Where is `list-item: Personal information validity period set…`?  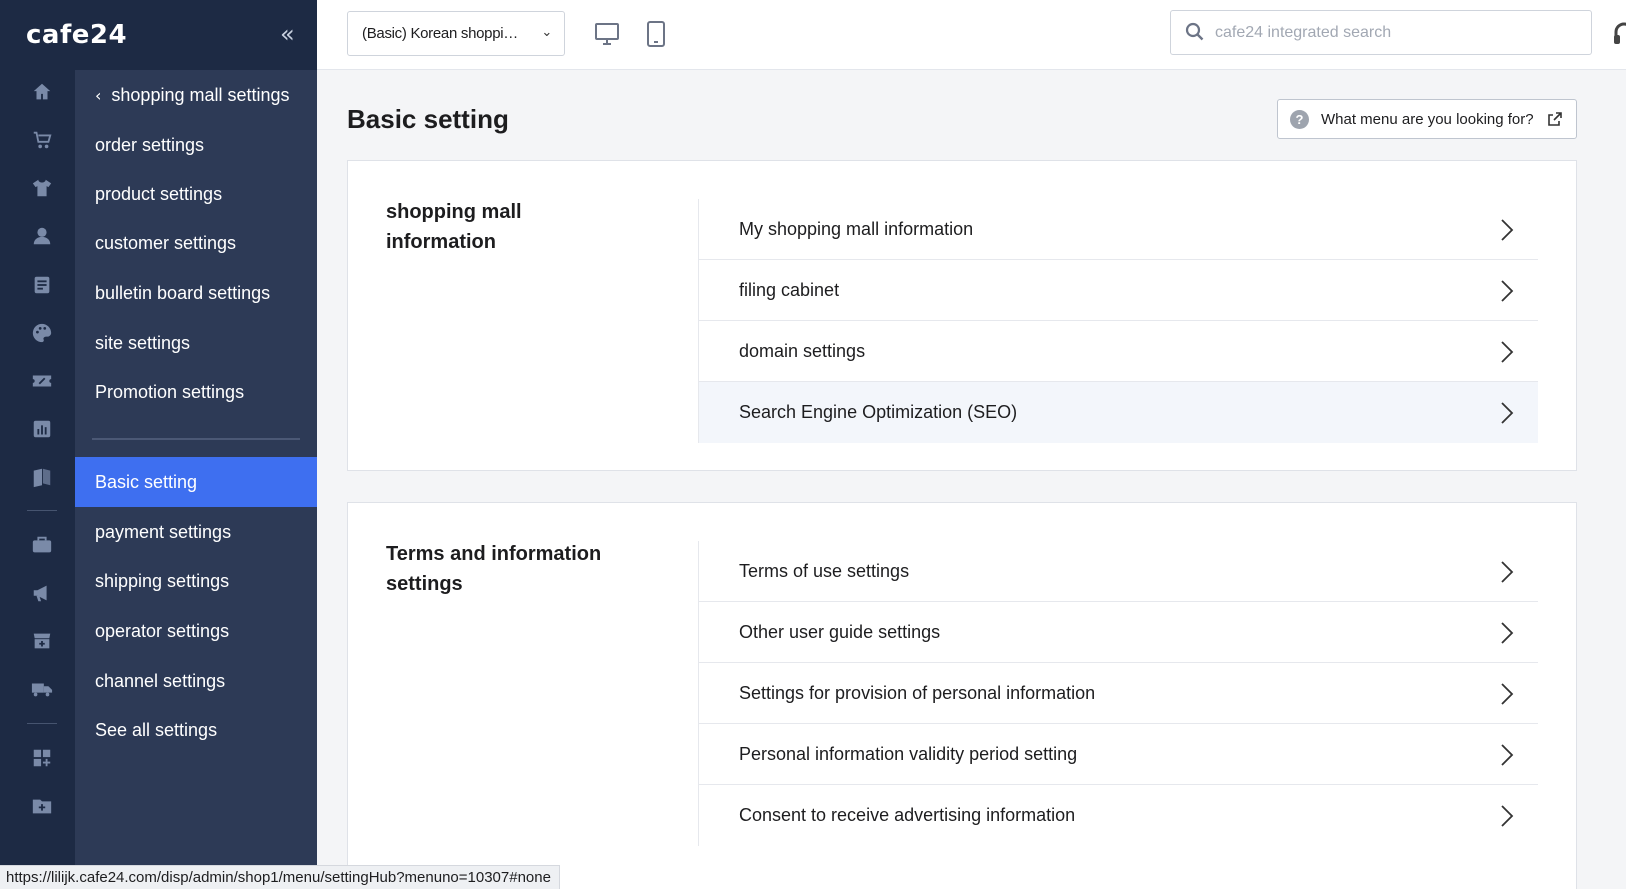
list-item: Personal information validity period set… is located at coordinates (1118, 754).